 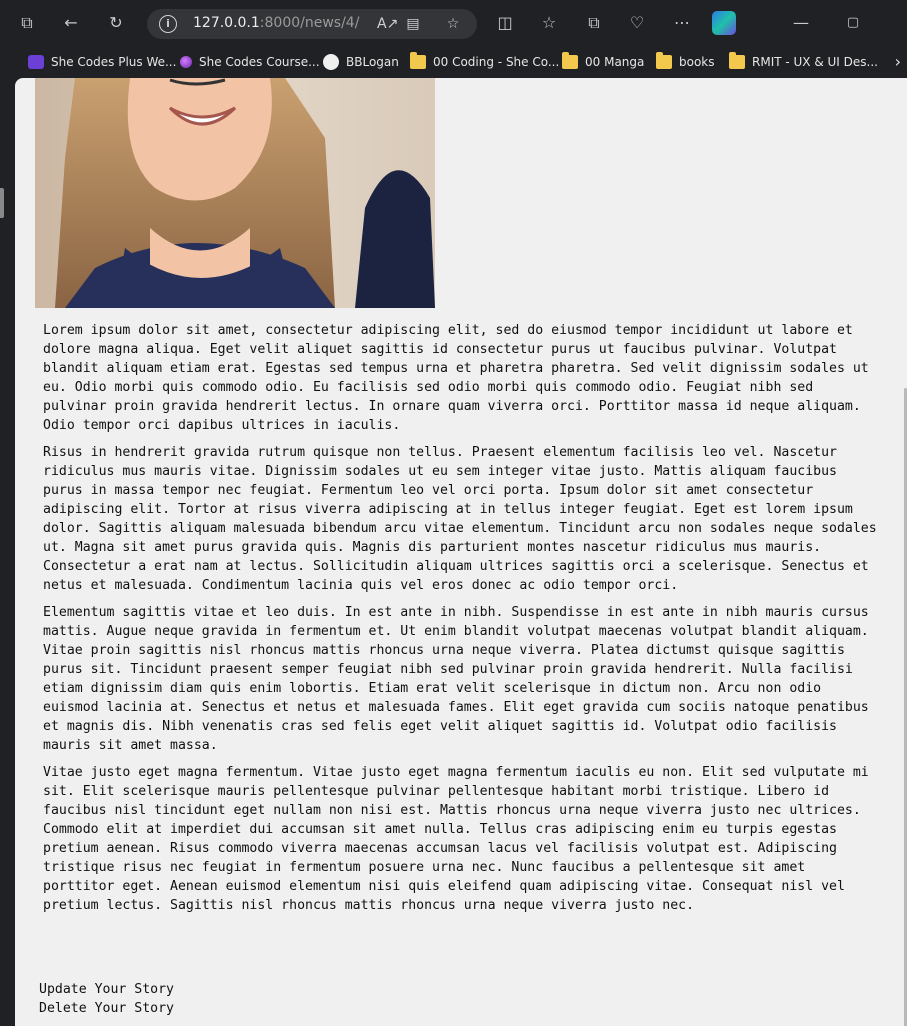 What do you see at coordinates (853, 23) in the screenshot?
I see `maximize-icon: ▢` at bounding box center [853, 23].